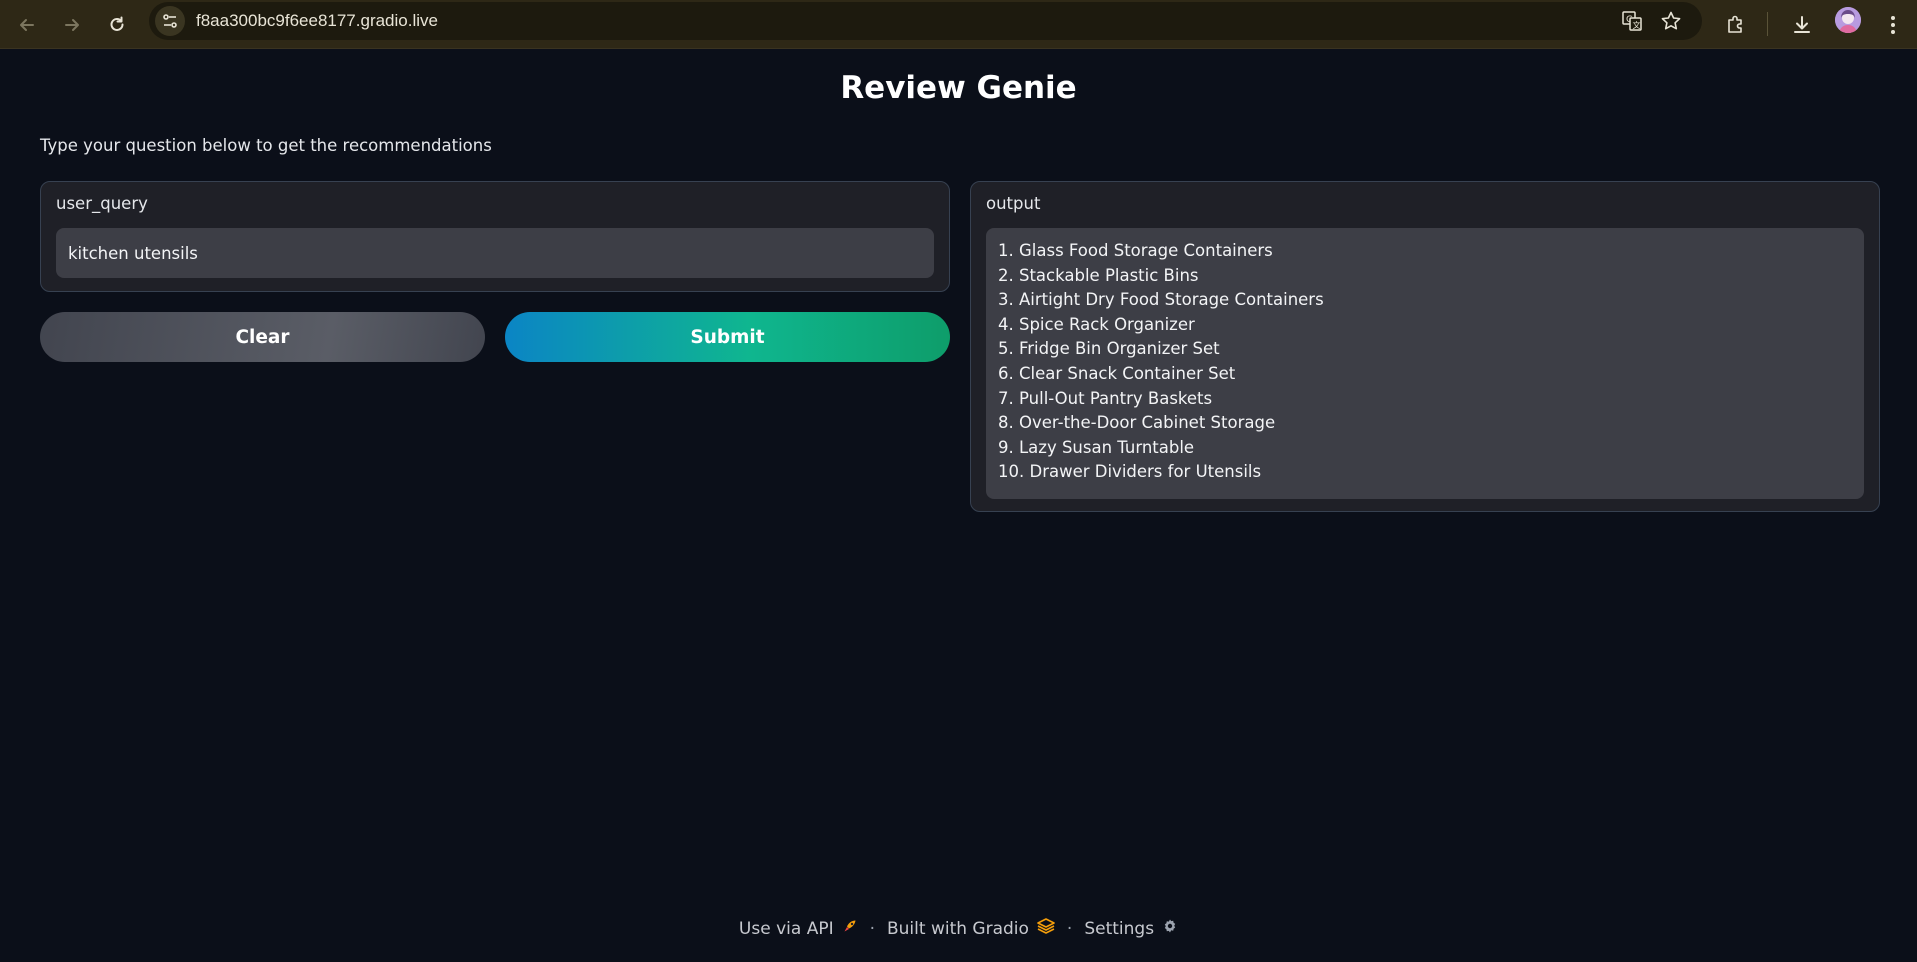 This screenshot has width=1917, height=962. What do you see at coordinates (1767, 24) in the screenshot?
I see `toolbar-divider` at bounding box center [1767, 24].